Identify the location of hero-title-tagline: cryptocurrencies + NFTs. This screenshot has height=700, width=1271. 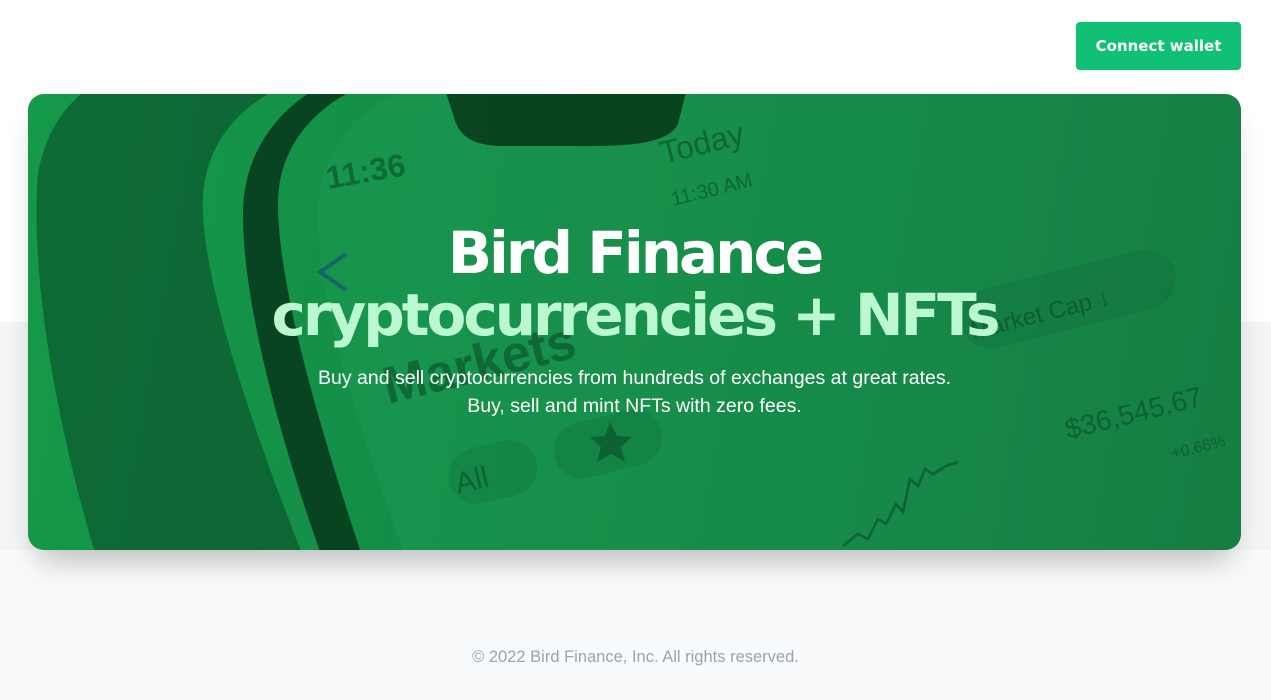
(635, 315).